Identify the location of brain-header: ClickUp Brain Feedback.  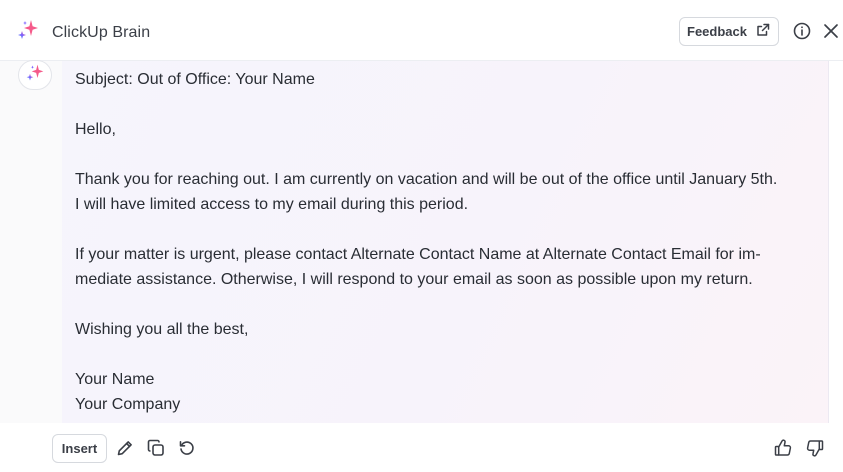
(421, 30).